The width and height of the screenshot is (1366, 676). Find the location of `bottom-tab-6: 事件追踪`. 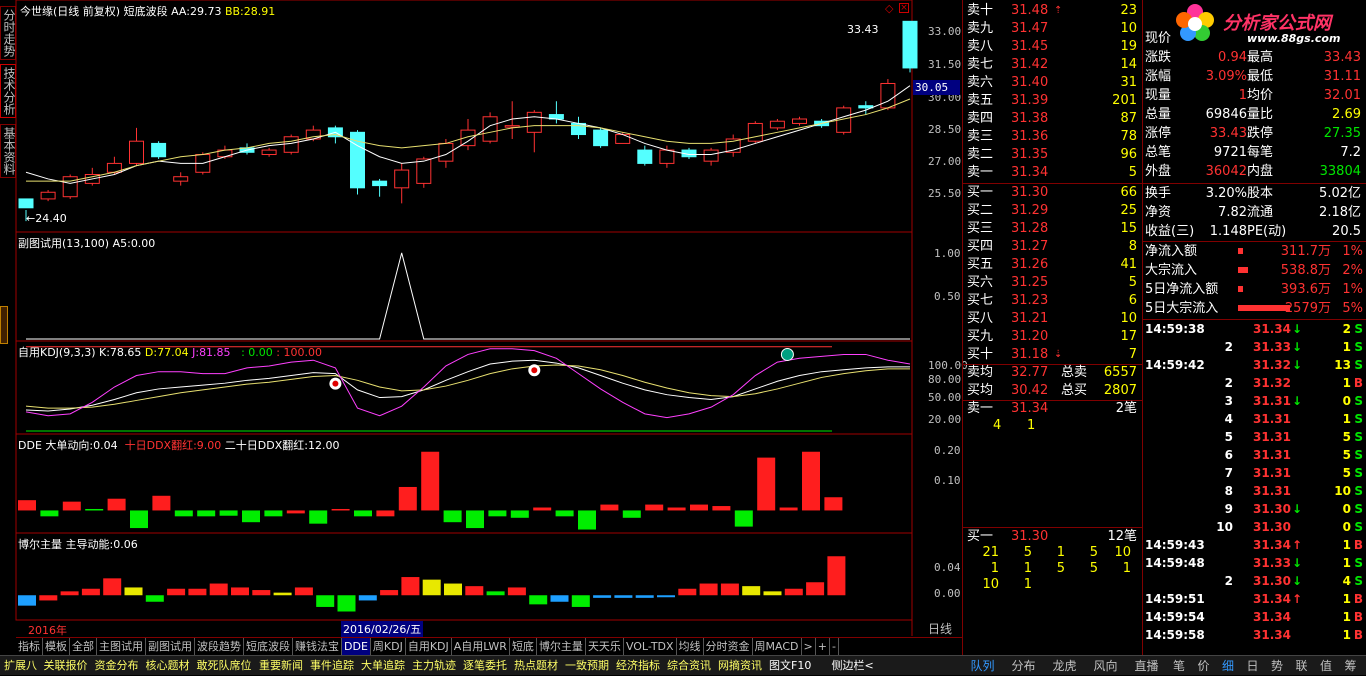

bottom-tab-6: 事件追踪 is located at coordinates (332, 666).